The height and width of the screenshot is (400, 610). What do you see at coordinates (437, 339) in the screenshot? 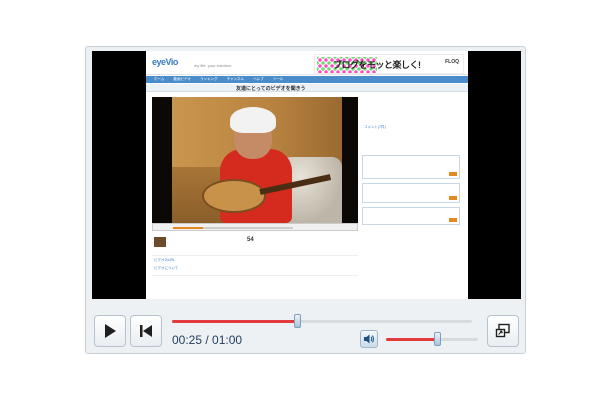
I see `volume-handle` at bounding box center [437, 339].